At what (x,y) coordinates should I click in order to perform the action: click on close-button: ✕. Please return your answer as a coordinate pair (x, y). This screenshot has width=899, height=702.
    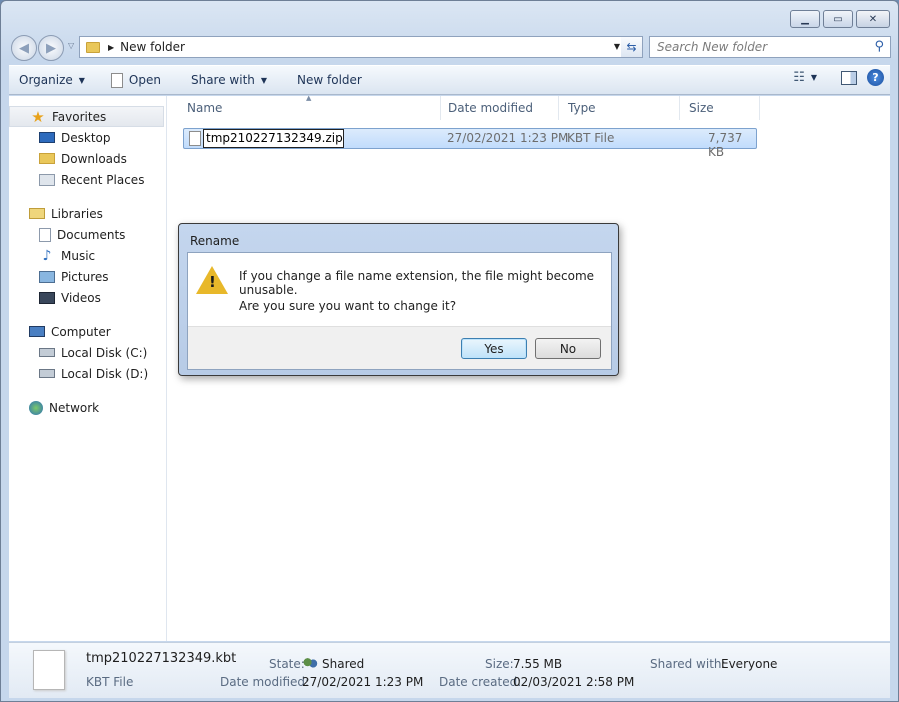
    Looking at the image, I should click on (873, 19).